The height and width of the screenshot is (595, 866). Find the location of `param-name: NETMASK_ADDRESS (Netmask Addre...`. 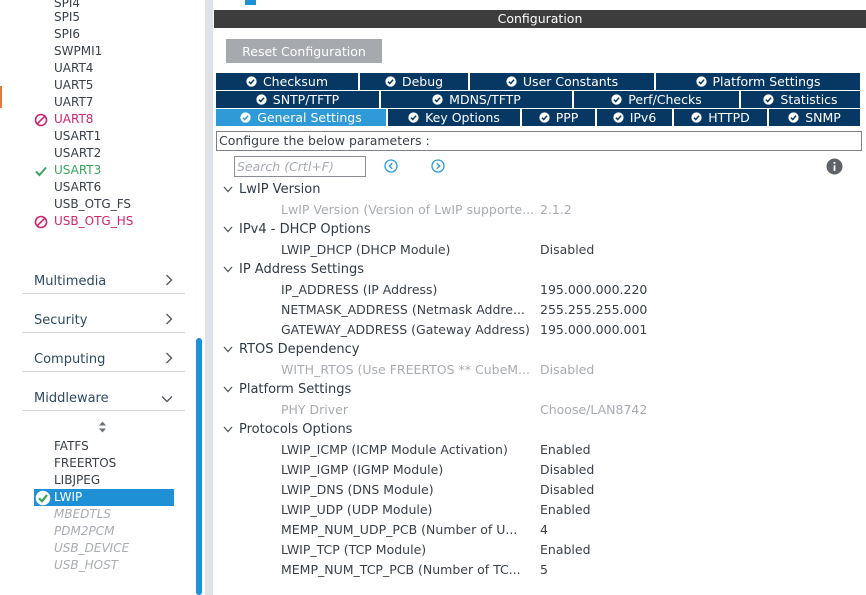

param-name: NETMASK_ADDRESS (Netmask Addre... is located at coordinates (409, 310).